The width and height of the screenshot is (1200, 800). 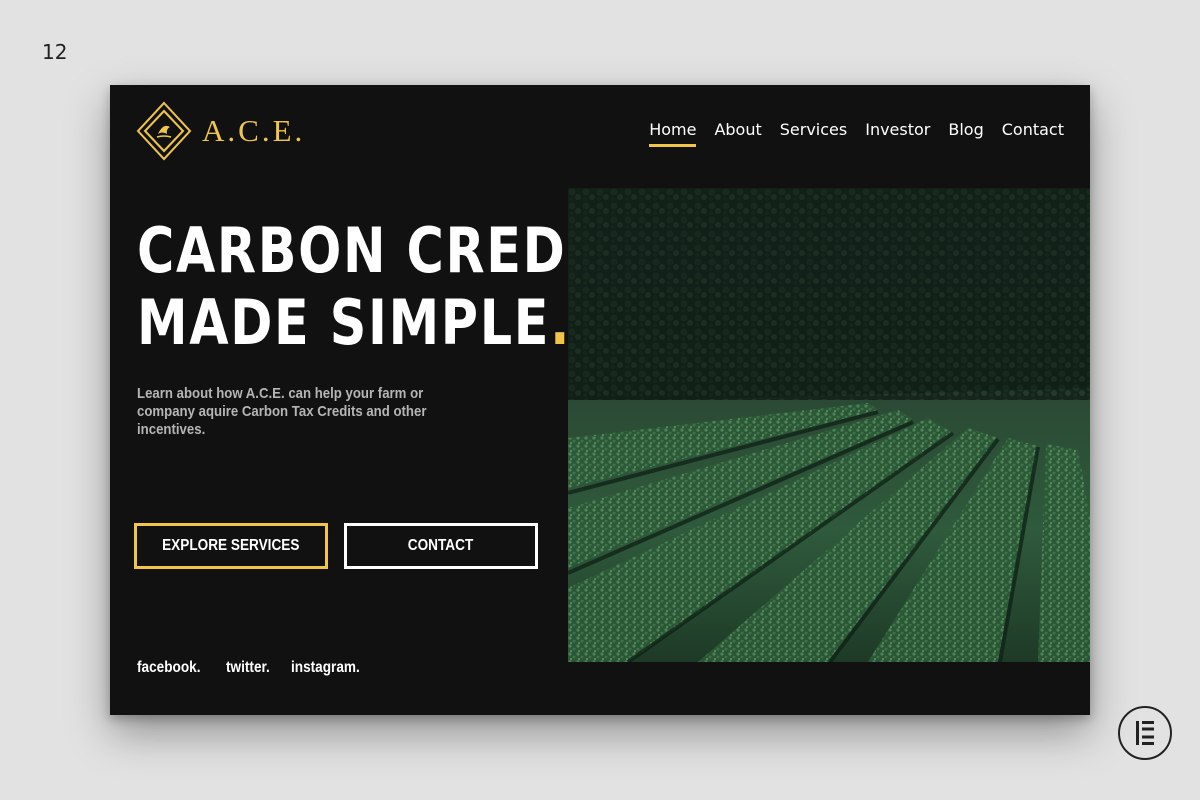 I want to click on social-links: facebook. twitter. instagram., so click(x=254, y=668).